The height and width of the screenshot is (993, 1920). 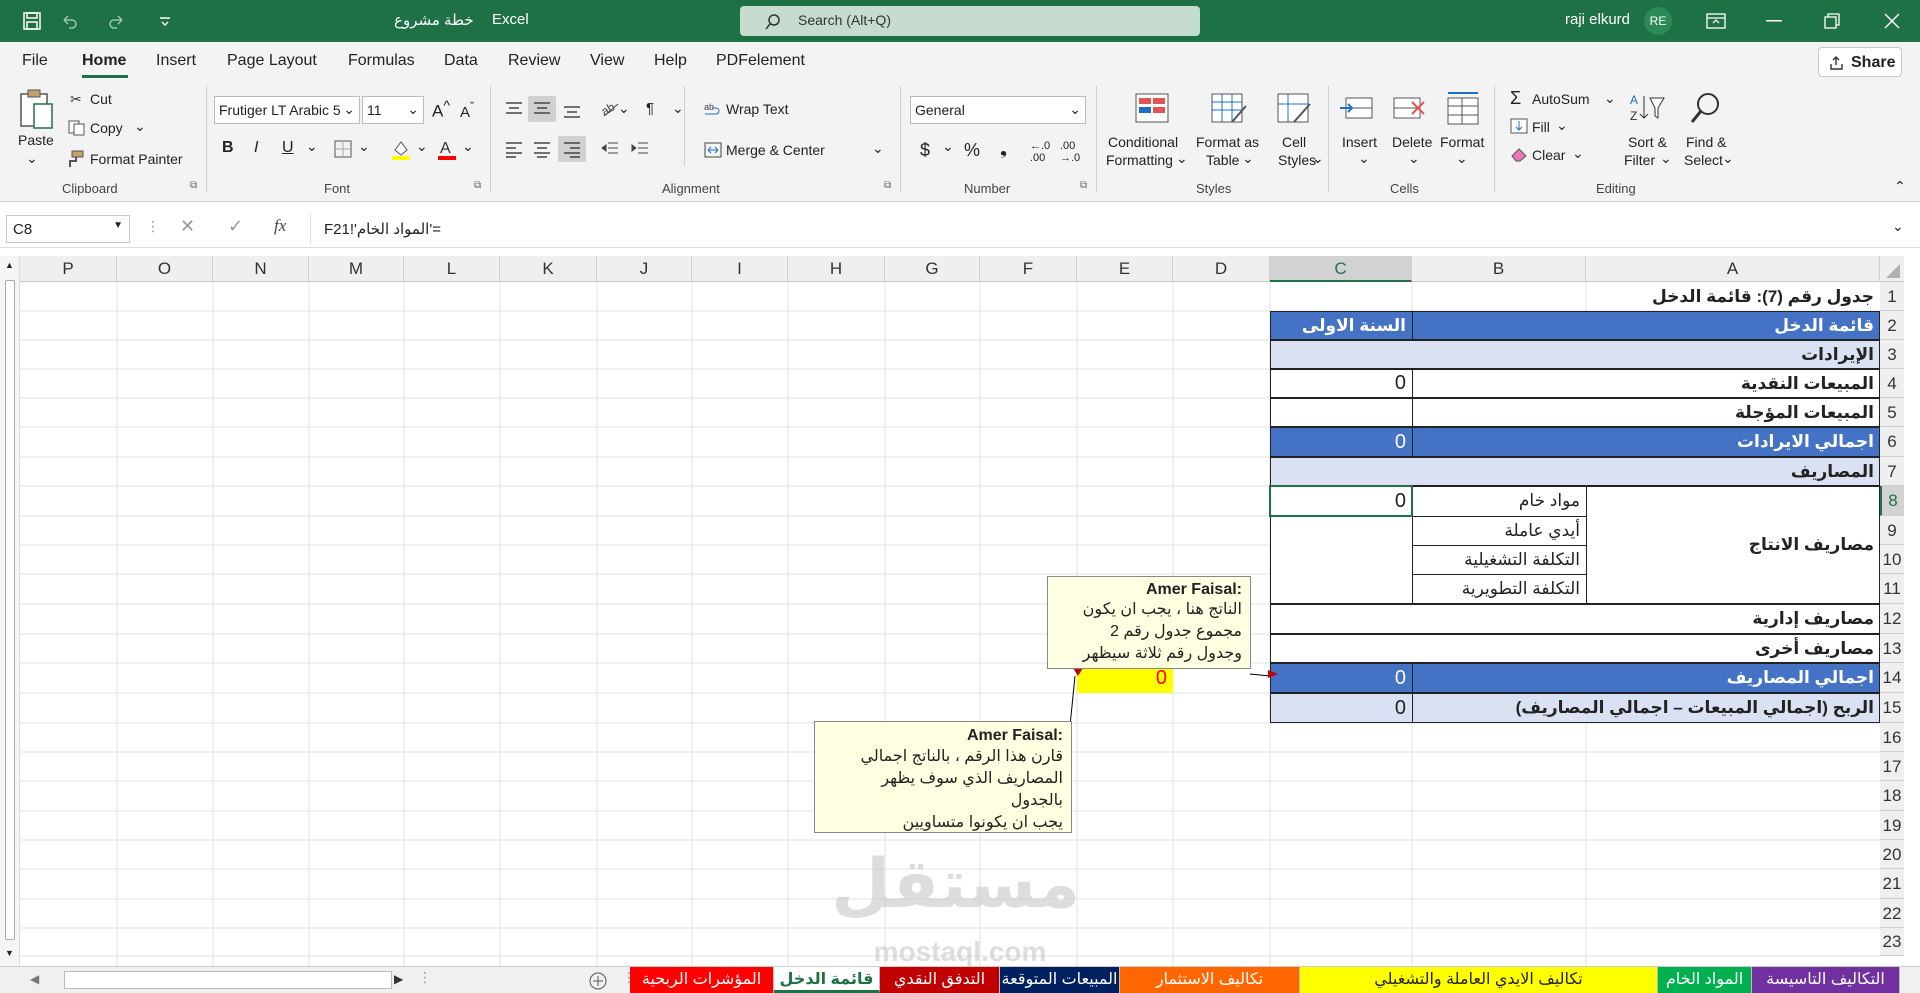 I want to click on decrease-indent-icon, so click(x=610, y=149).